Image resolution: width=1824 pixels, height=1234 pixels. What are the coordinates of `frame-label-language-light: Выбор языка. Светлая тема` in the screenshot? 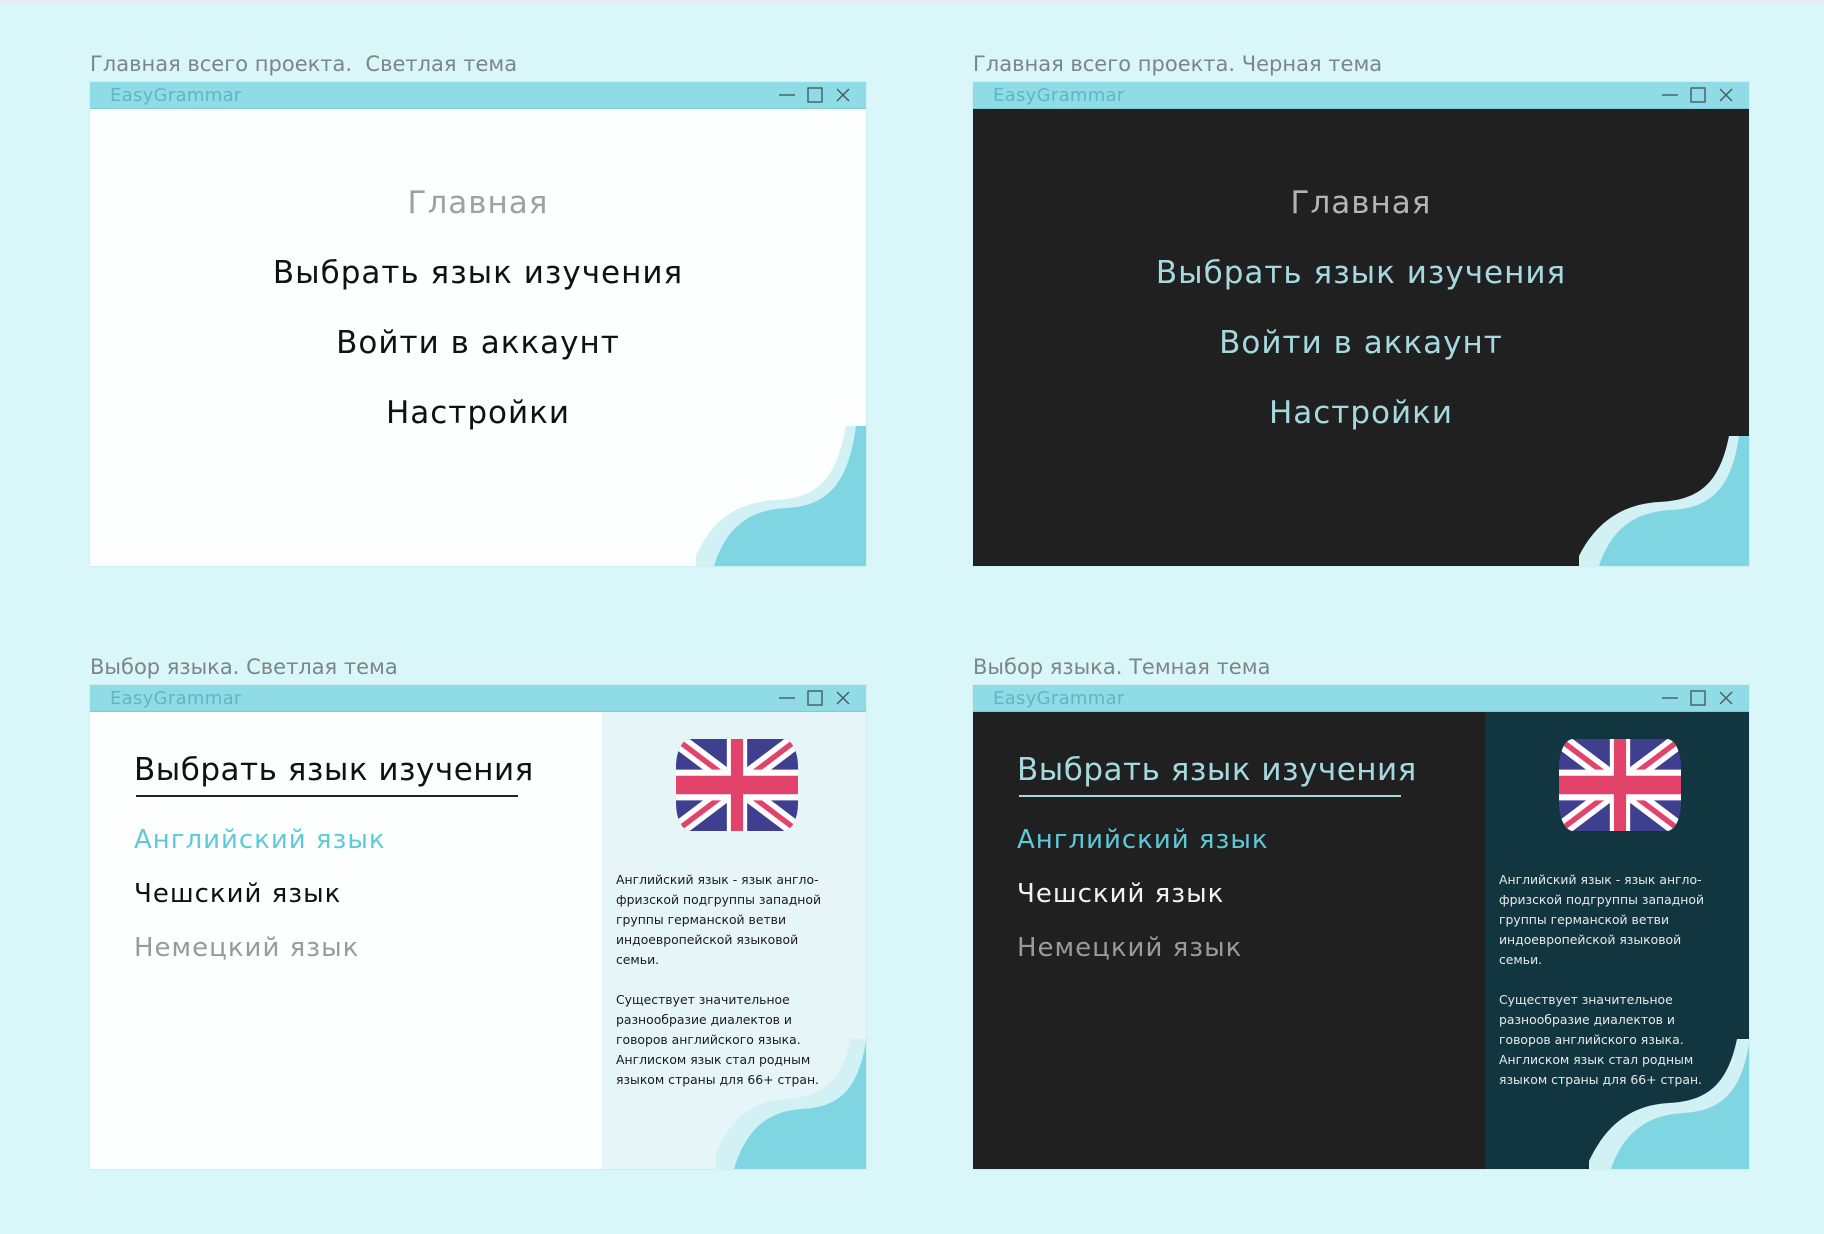 It's located at (244, 667).